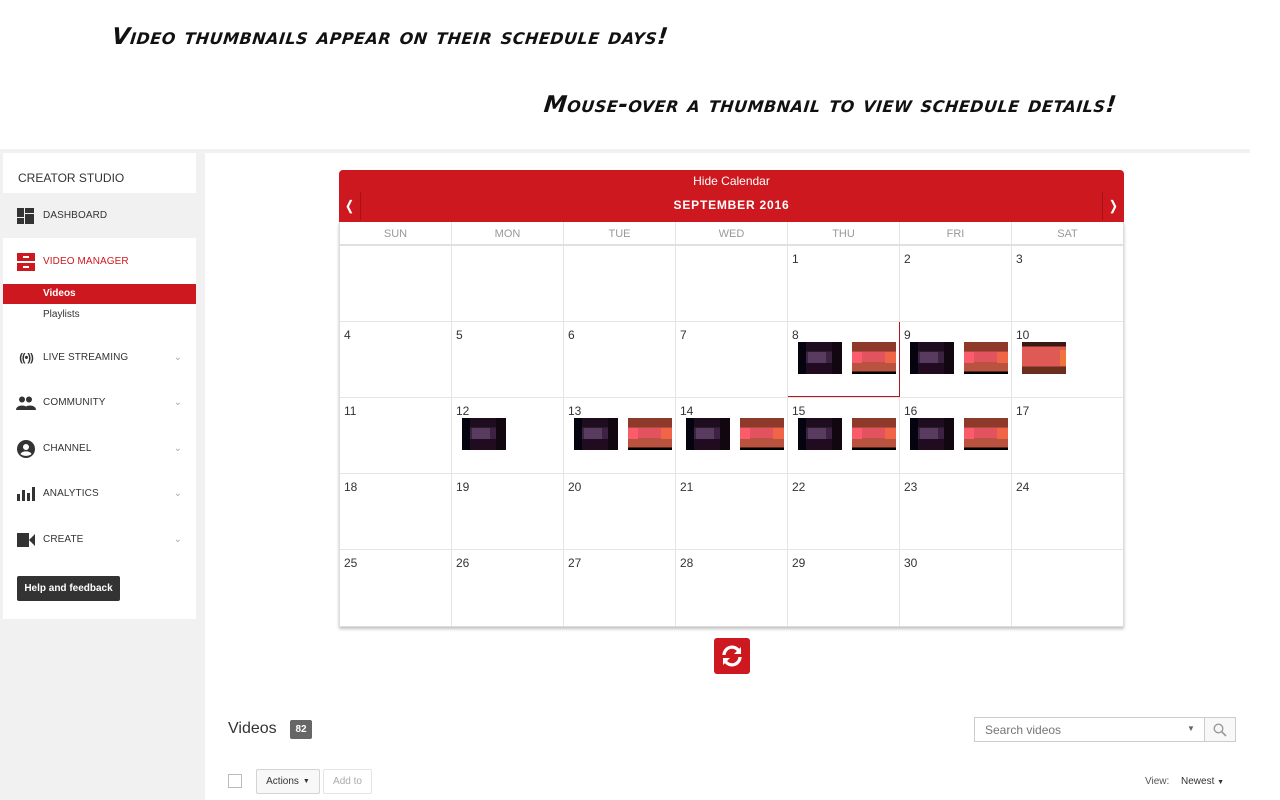 The image size is (1280, 800). Describe the element at coordinates (844, 359) in the screenshot. I see `calendar-day-cell: 8` at that location.